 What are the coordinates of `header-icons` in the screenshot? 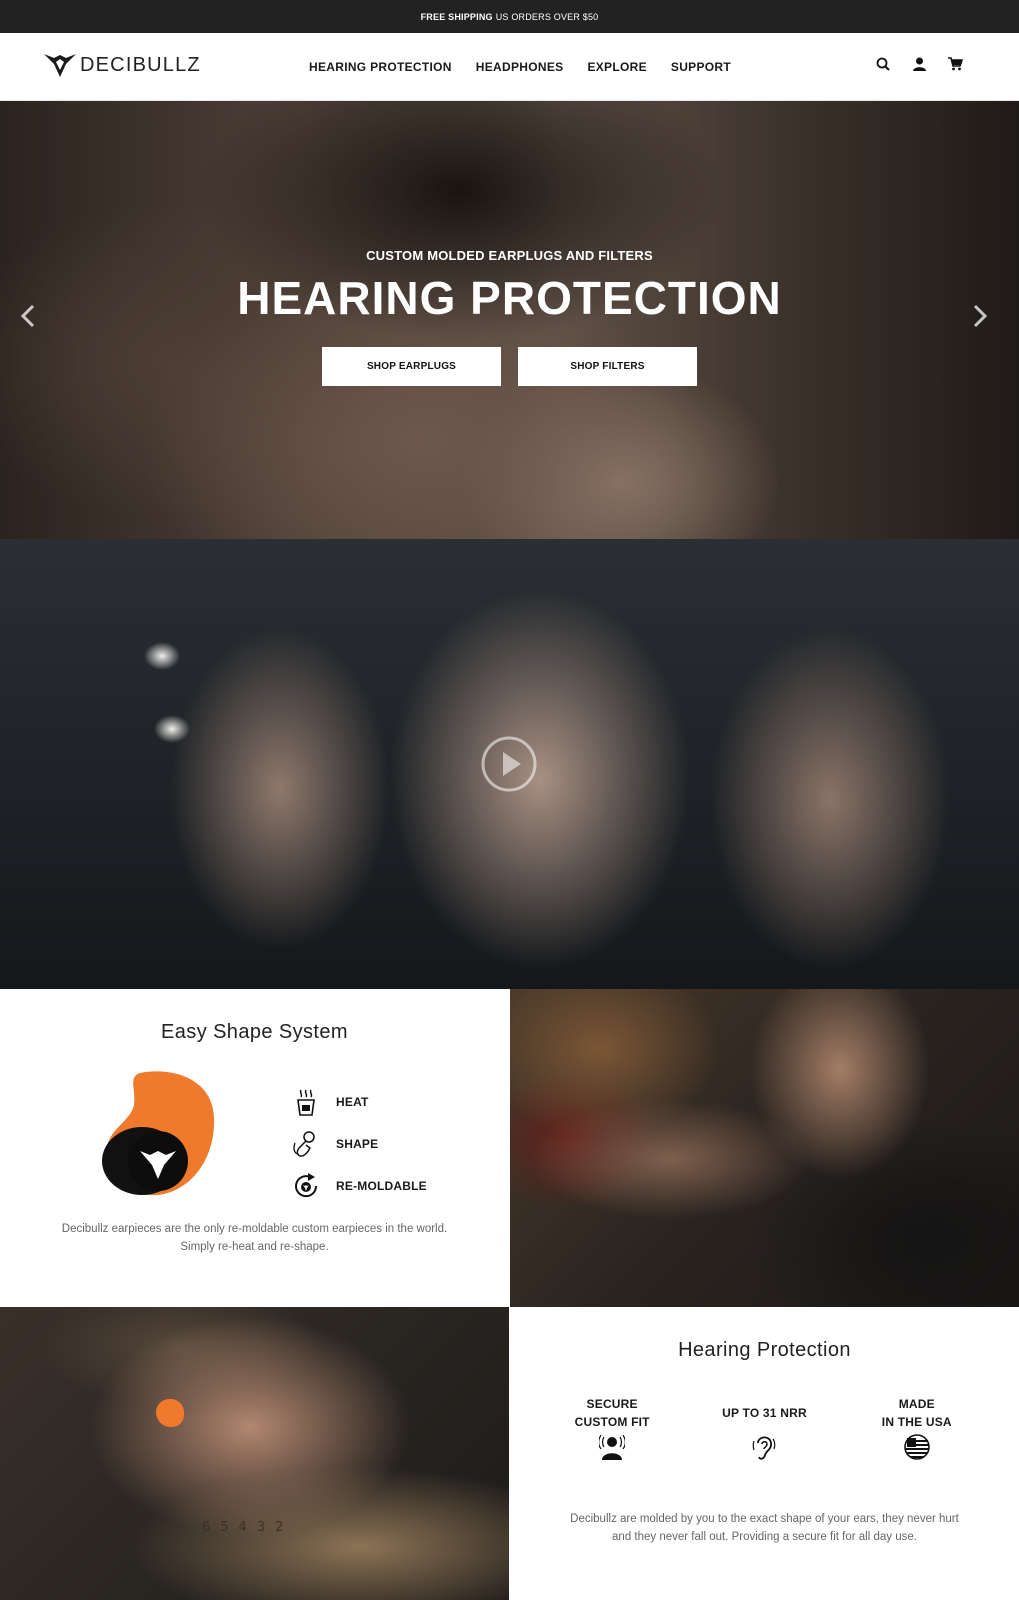 It's located at (919, 64).